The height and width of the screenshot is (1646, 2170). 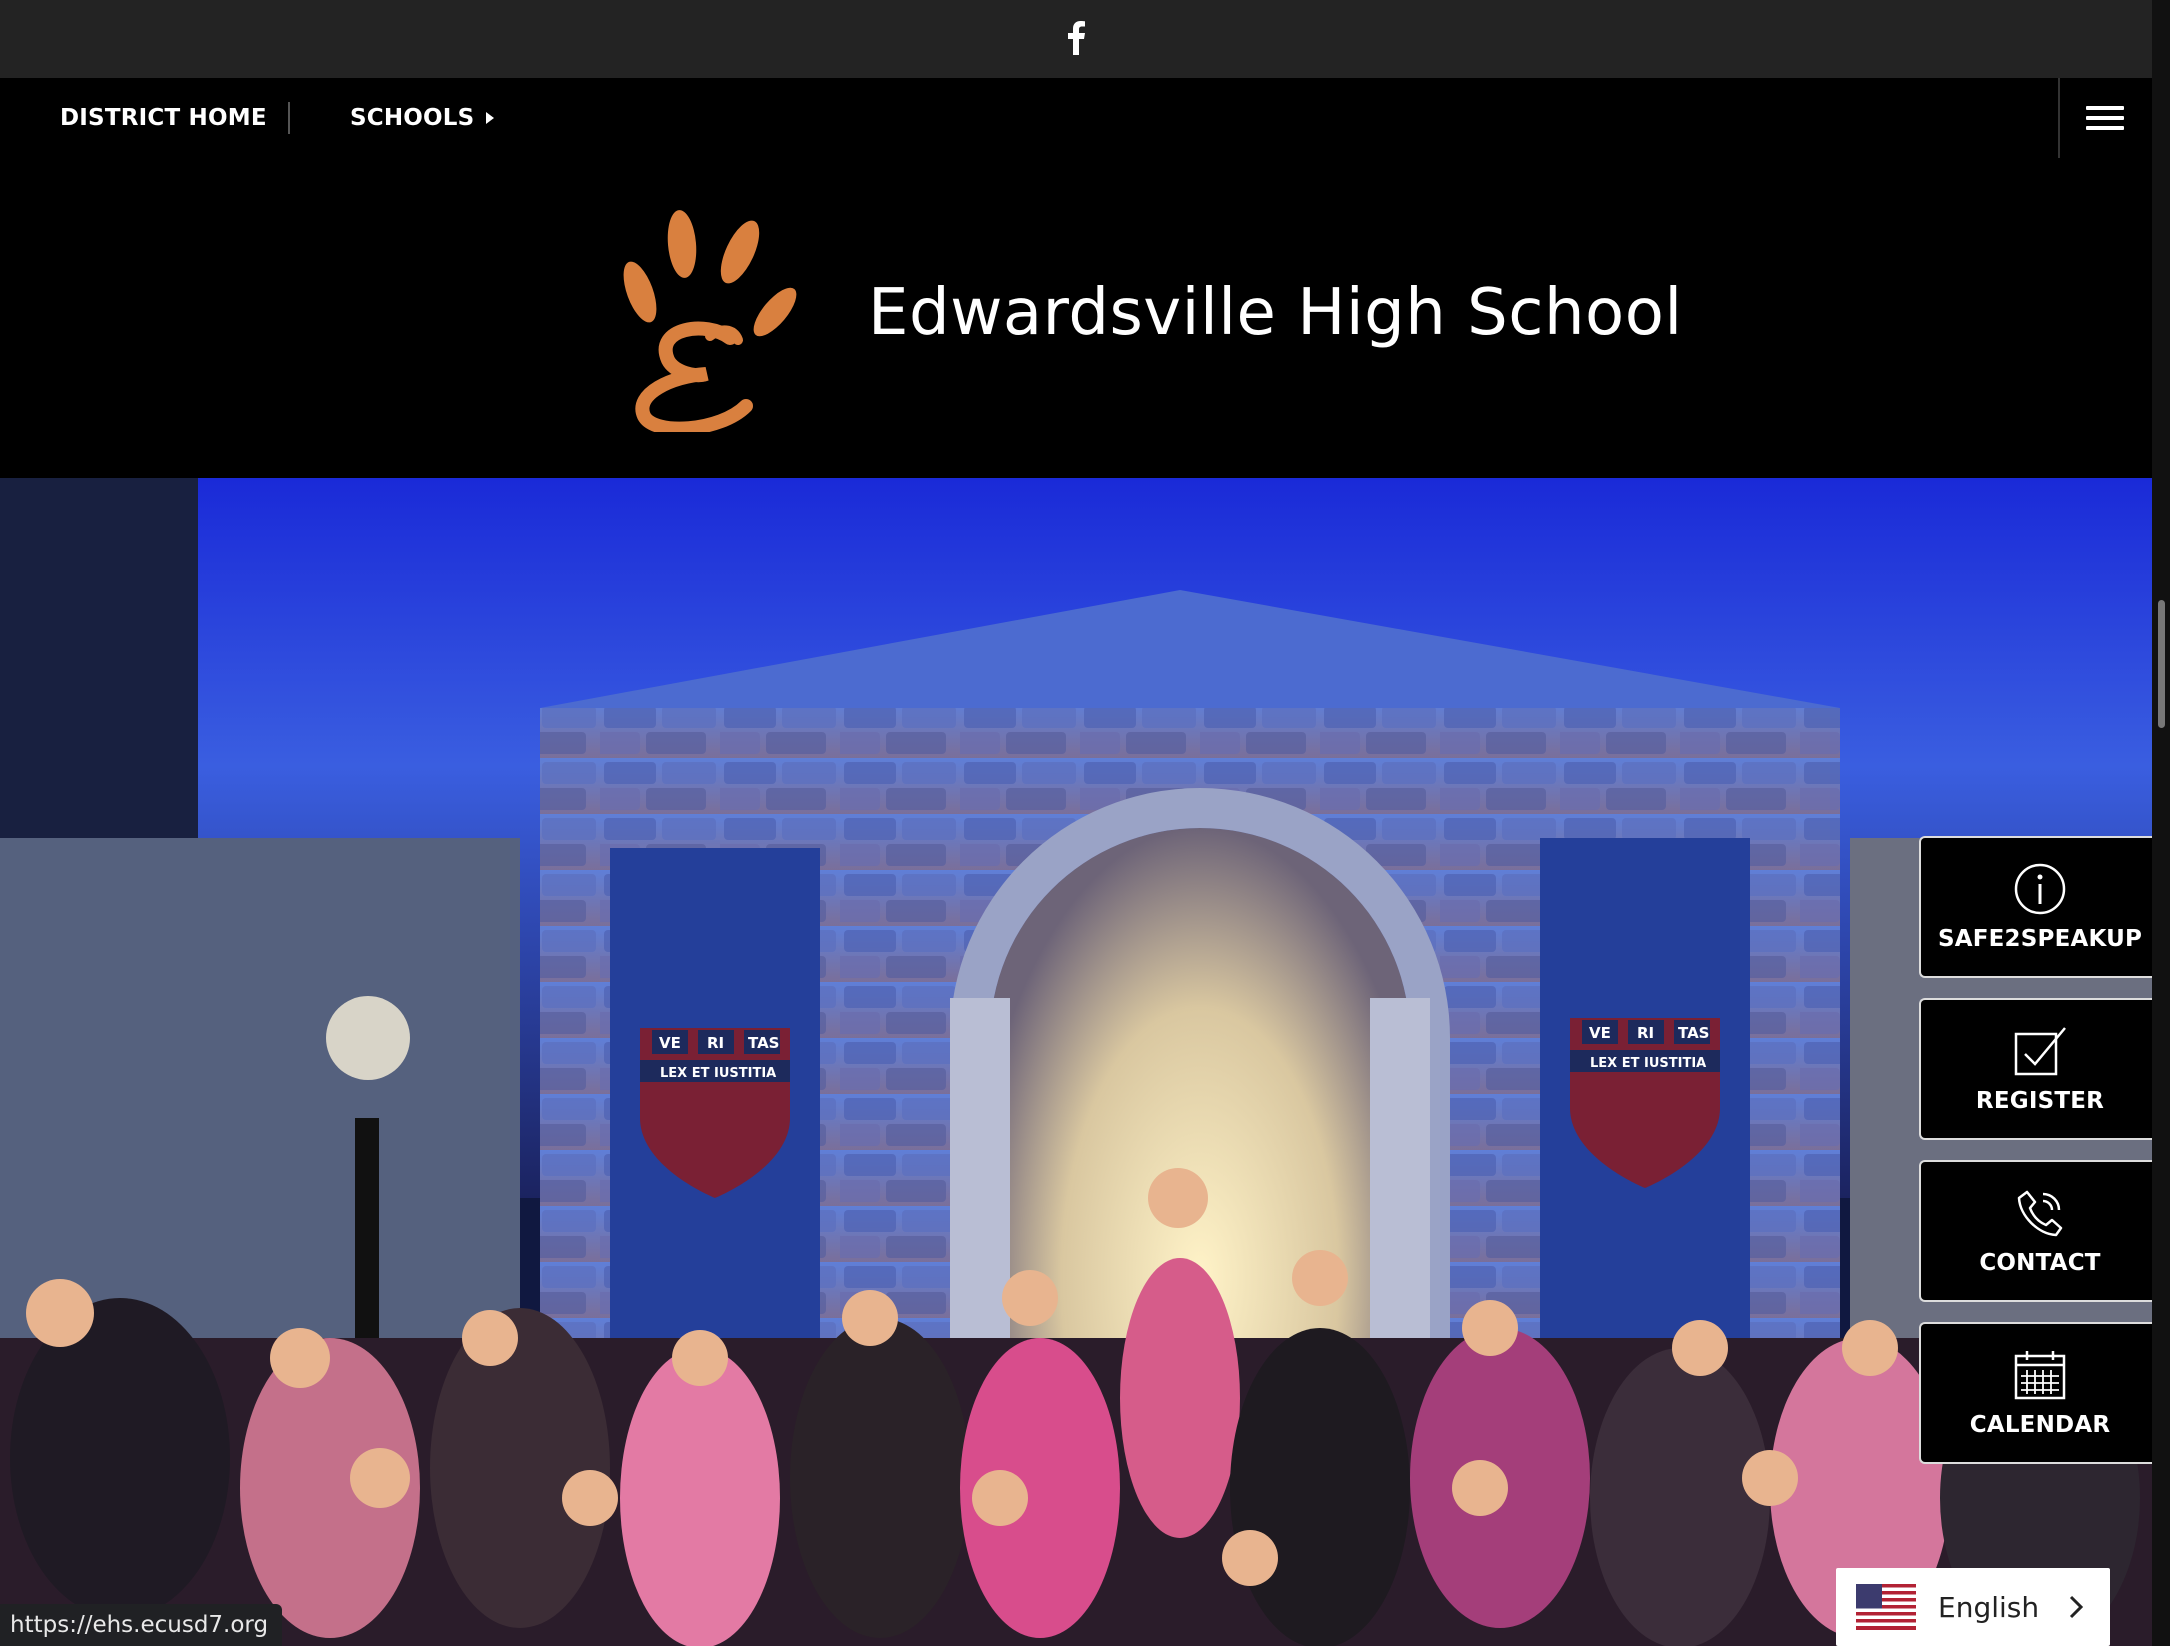 I want to click on banner-left-text-2: RI, so click(x=715, y=1043).